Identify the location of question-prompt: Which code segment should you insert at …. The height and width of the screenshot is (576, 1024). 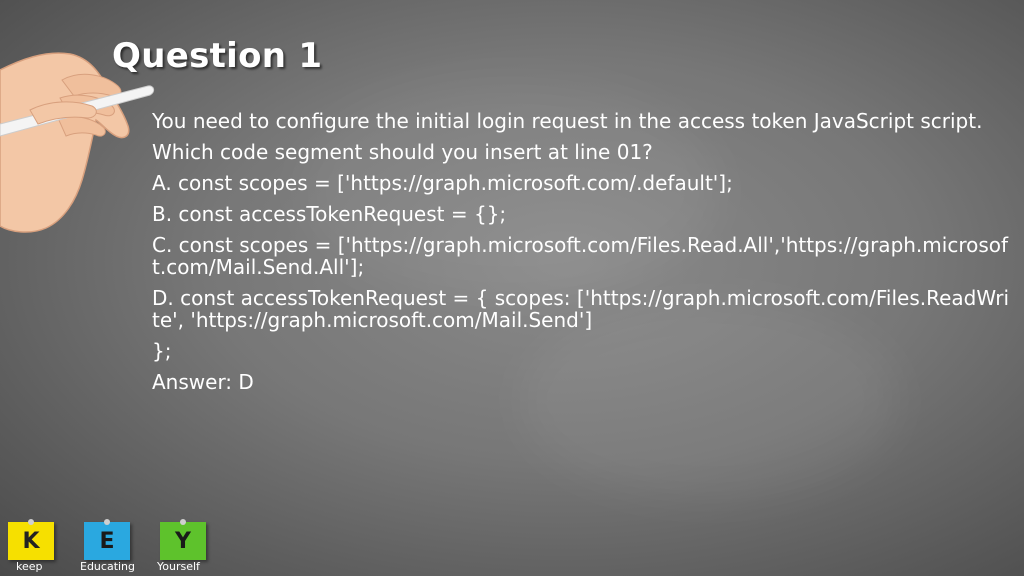
(402, 152).